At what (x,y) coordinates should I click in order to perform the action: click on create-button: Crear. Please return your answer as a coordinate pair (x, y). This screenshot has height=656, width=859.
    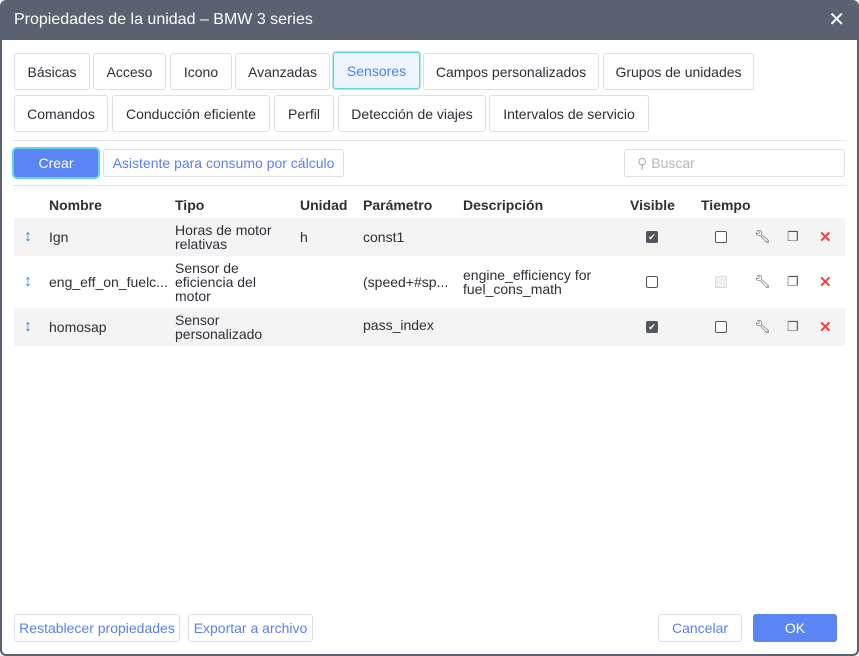
    Looking at the image, I should click on (56, 163).